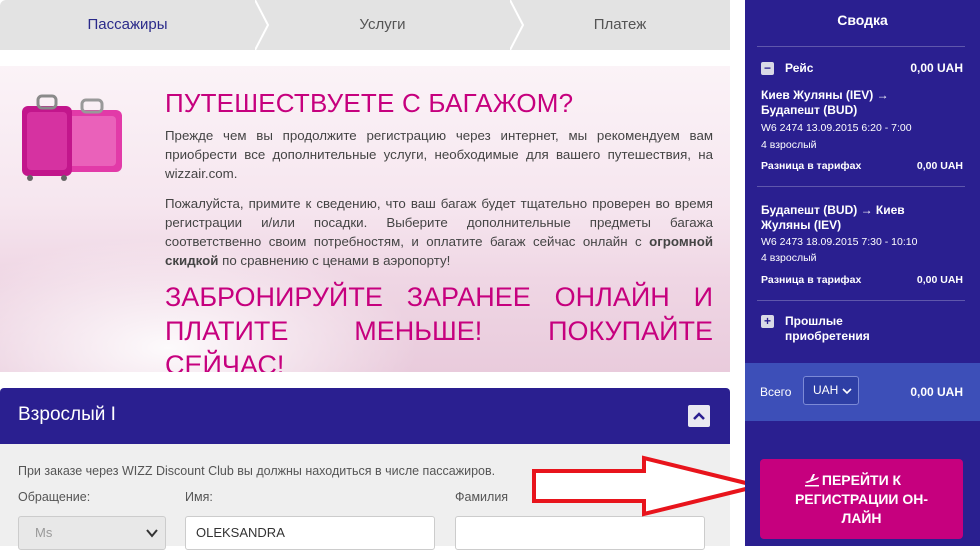 This screenshot has height=550, width=980. I want to click on step-passengers: Пассажиры, so click(127, 25).